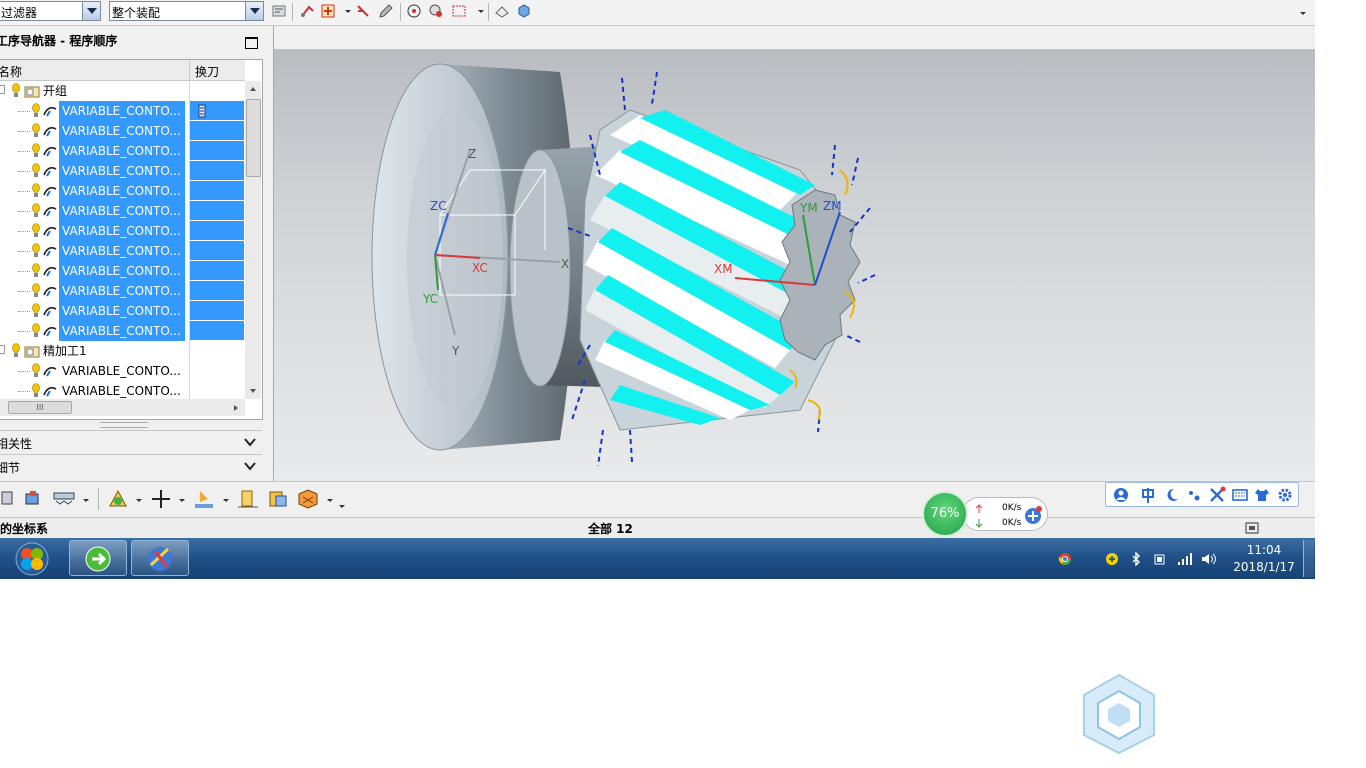  Describe the element at coordinates (1136, 559) in the screenshot. I see `bluetooth-icon` at that location.